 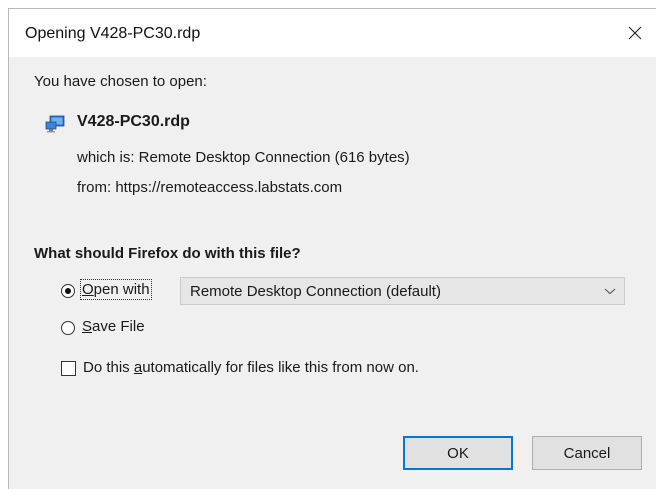 What do you see at coordinates (88, 289) in the screenshot?
I see `open-with-access-key: O` at bounding box center [88, 289].